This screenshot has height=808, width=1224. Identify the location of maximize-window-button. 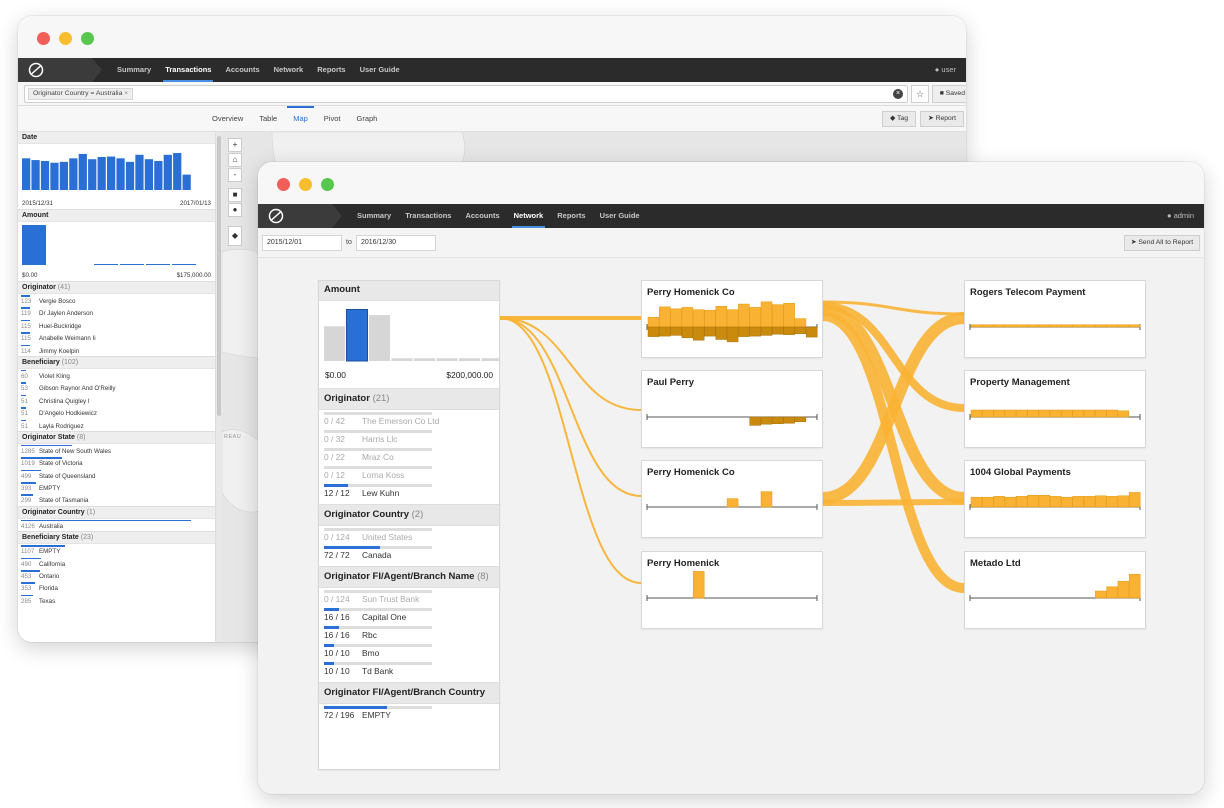
(87, 38).